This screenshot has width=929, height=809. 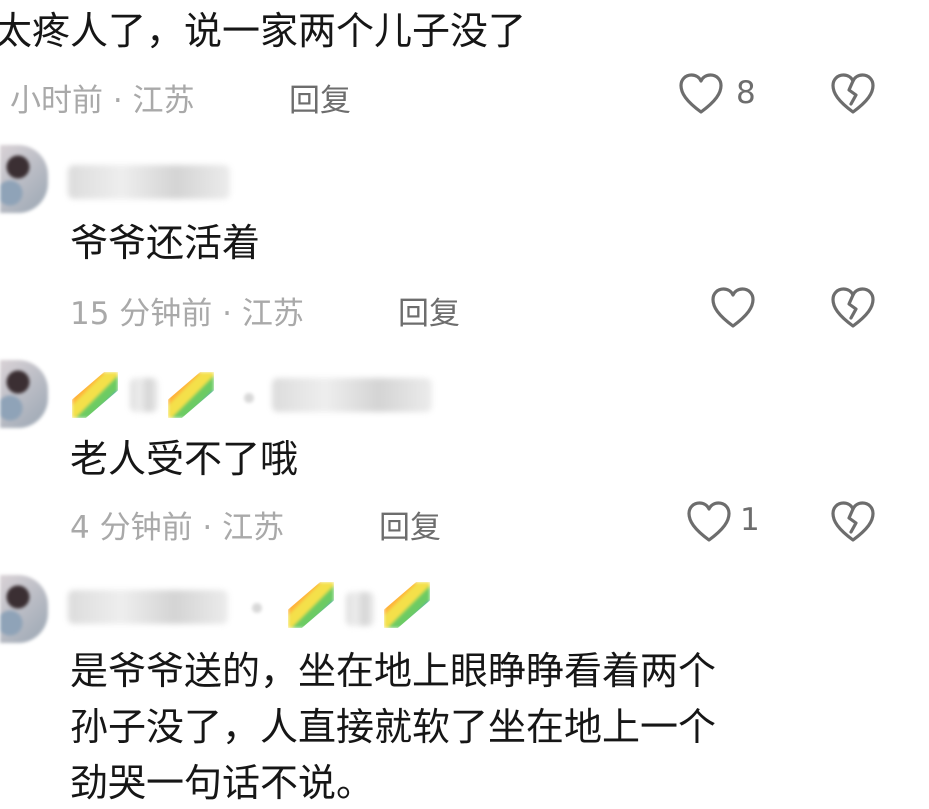 I want to click on comment-meta: 15 分钟前 · 江苏, so click(x=187, y=314).